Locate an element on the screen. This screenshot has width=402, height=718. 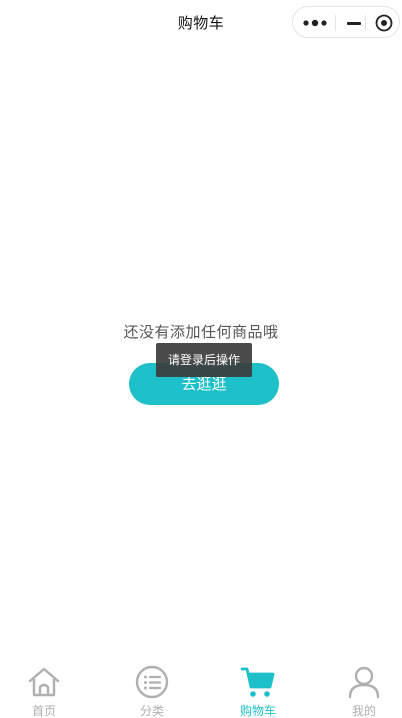
tab-mine: 我的 is located at coordinates (358, 689).